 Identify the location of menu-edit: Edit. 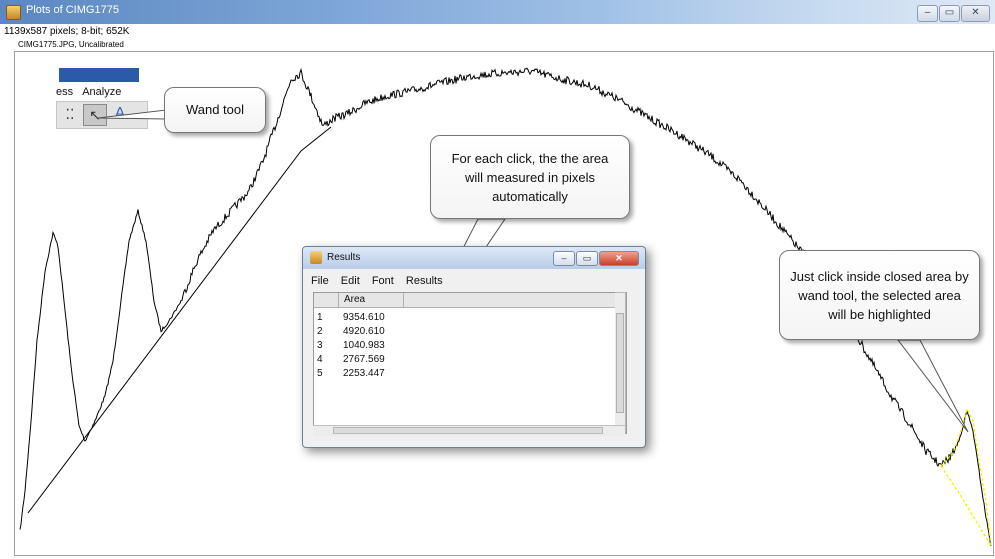
(350, 281).